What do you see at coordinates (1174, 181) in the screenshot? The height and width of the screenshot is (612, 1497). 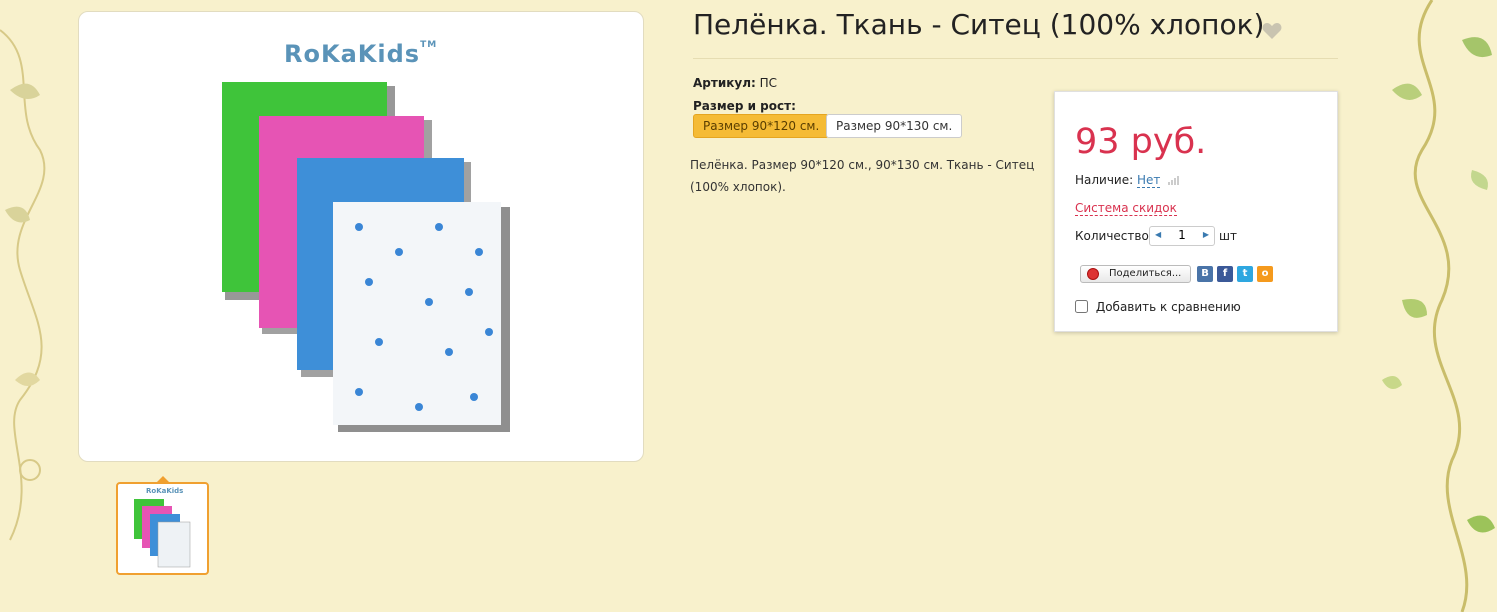 I see `stock-level-icon` at bounding box center [1174, 181].